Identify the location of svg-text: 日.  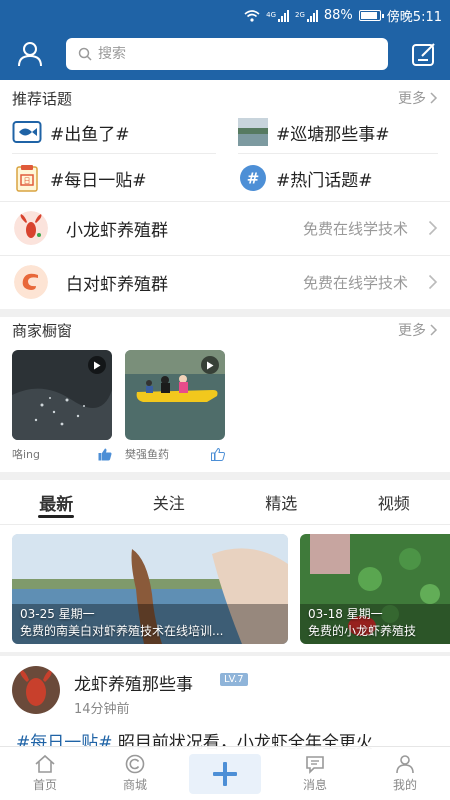
(27, 181).